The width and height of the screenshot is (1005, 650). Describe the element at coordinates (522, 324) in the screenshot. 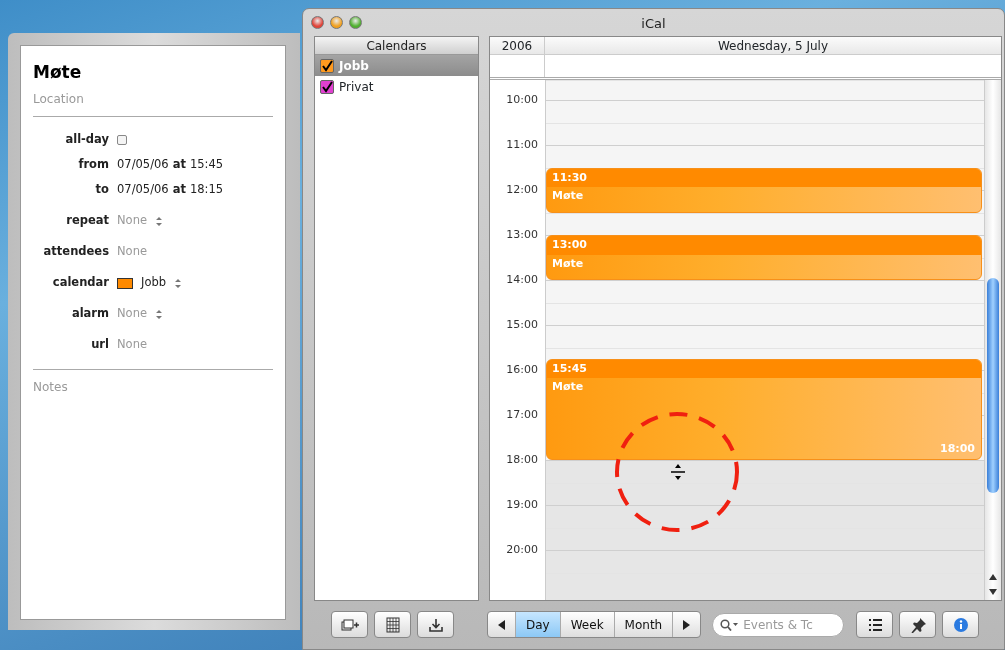

I see `hour-label: 15:00` at that location.